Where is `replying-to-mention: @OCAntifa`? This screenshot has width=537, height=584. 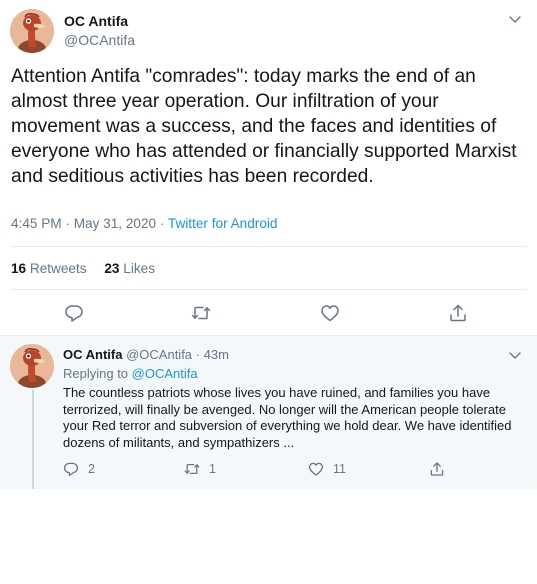 replying-to-mention: @OCAntifa is located at coordinates (165, 373).